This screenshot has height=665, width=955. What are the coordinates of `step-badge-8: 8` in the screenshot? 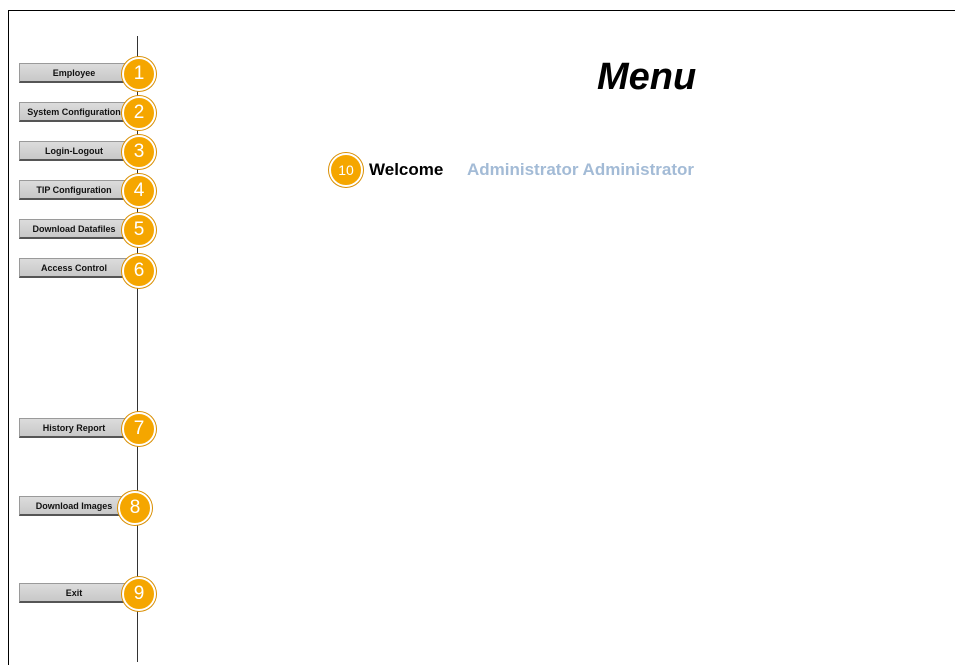 It's located at (135, 508).